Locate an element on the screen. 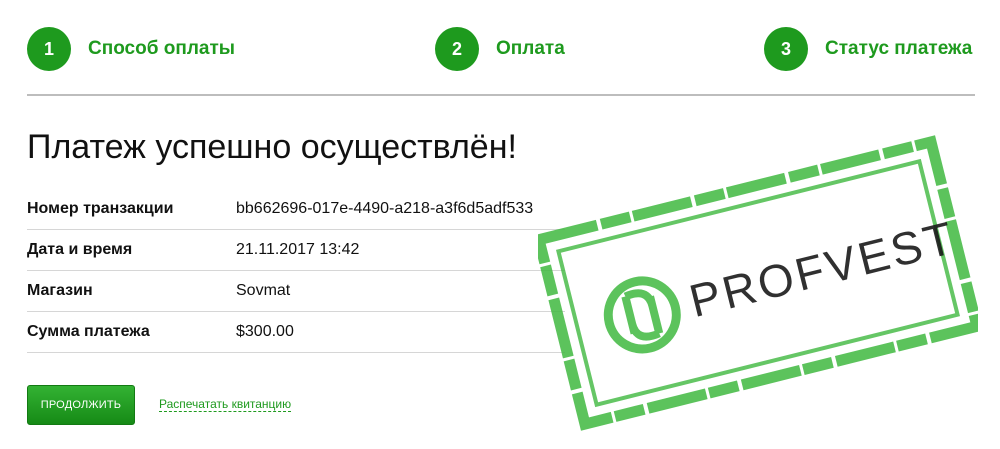  continue-button: ПРОДОЛЖИТЬ is located at coordinates (81, 405).